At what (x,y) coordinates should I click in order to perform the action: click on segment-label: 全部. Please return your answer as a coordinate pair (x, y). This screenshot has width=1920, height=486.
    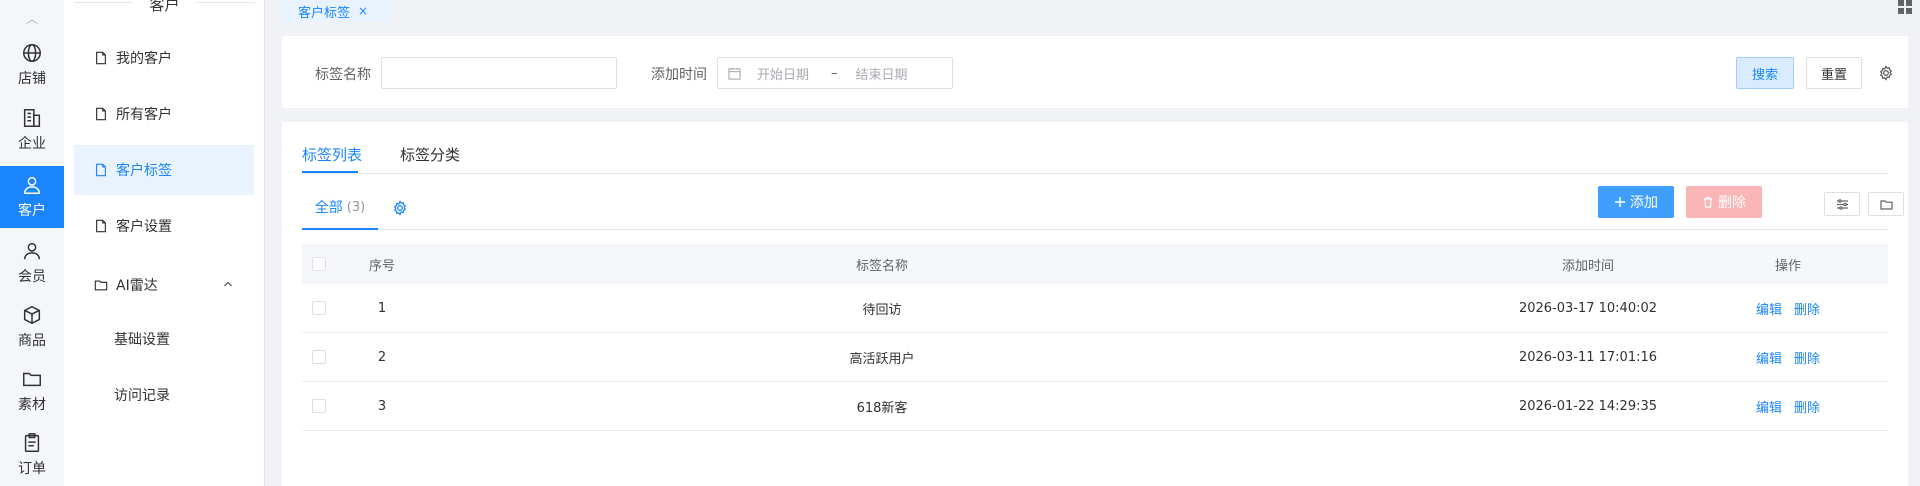
    Looking at the image, I should click on (328, 208).